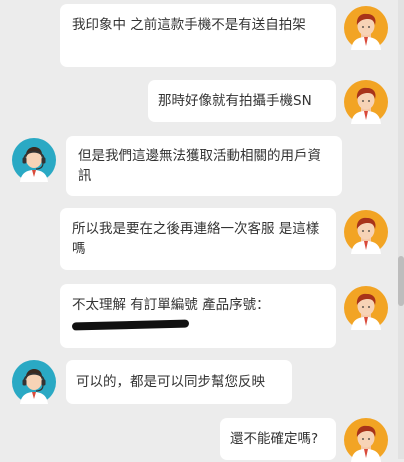  I want to click on chat-message-user: 我印象中 之前這款手機不是有送自拍架, so click(202, 38).